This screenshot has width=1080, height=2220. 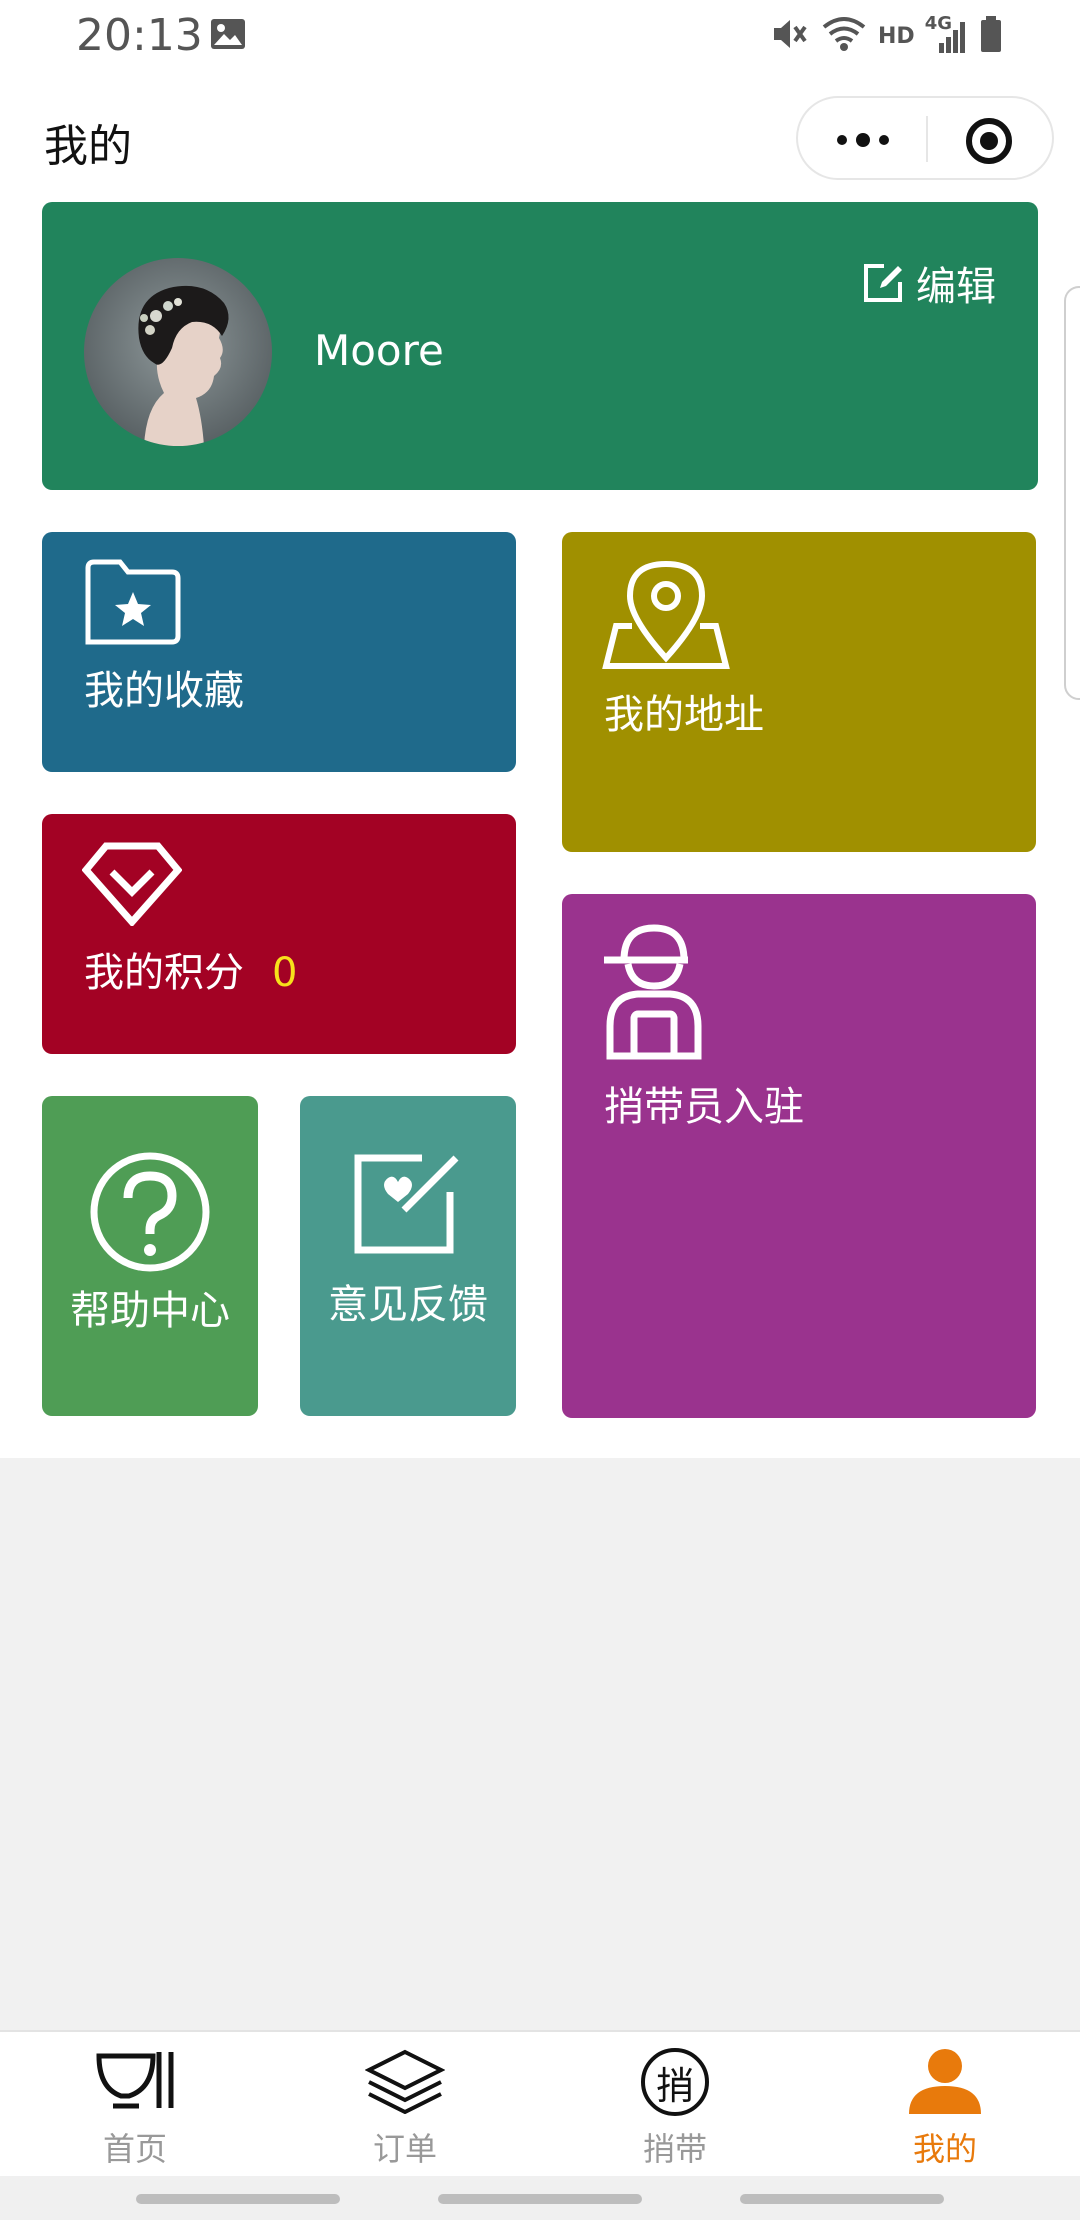 What do you see at coordinates (285, 973) in the screenshot?
I see `points-value: 0` at bounding box center [285, 973].